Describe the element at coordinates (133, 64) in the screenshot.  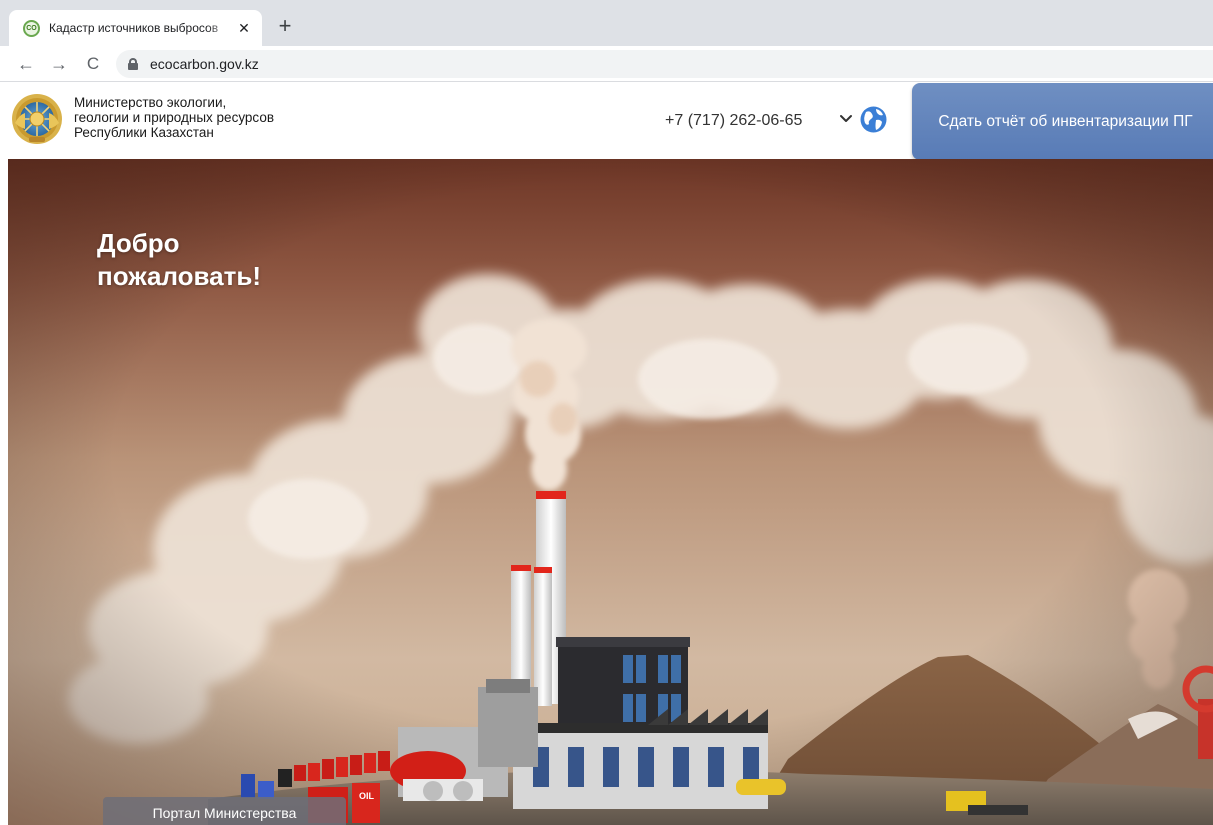
I see `lock-icon` at that location.